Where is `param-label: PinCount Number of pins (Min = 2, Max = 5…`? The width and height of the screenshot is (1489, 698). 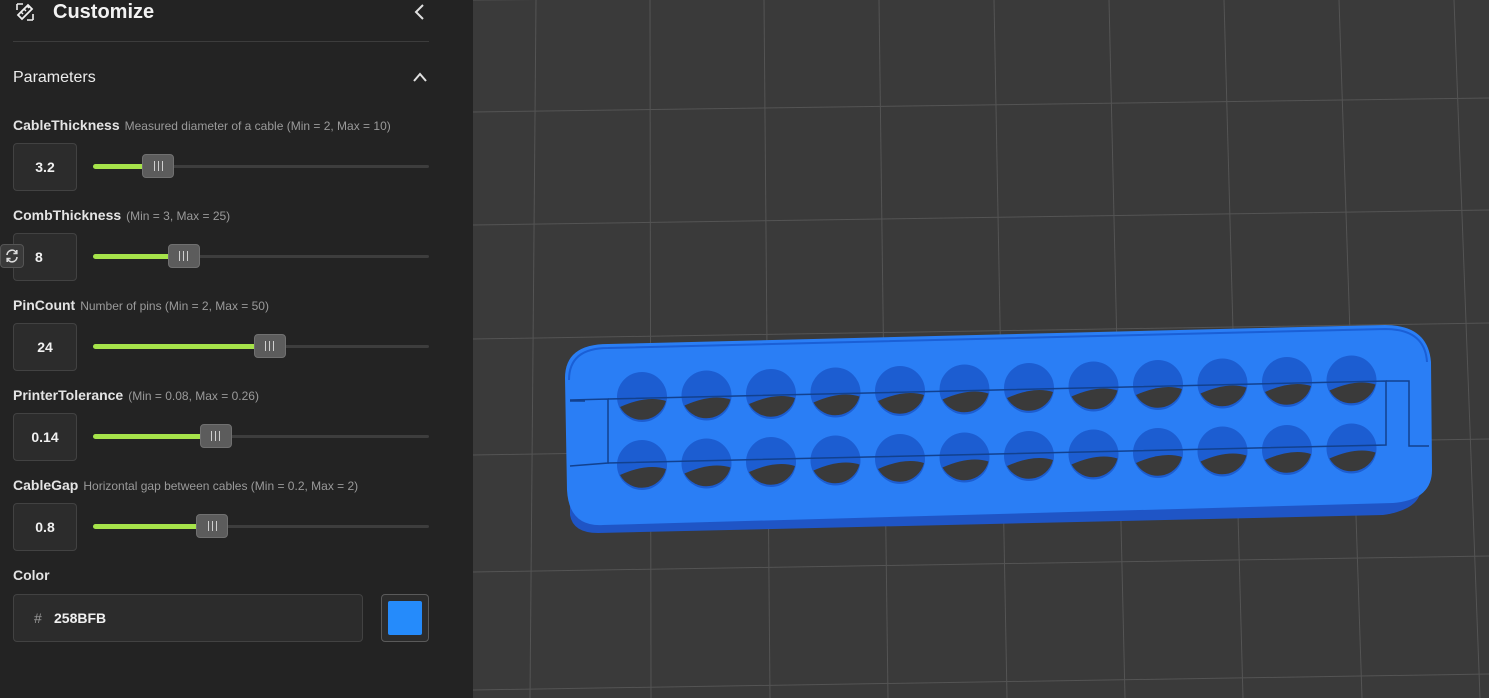
param-label: PinCount Number of pins (Min = 2, Max = 5… is located at coordinates (141, 305).